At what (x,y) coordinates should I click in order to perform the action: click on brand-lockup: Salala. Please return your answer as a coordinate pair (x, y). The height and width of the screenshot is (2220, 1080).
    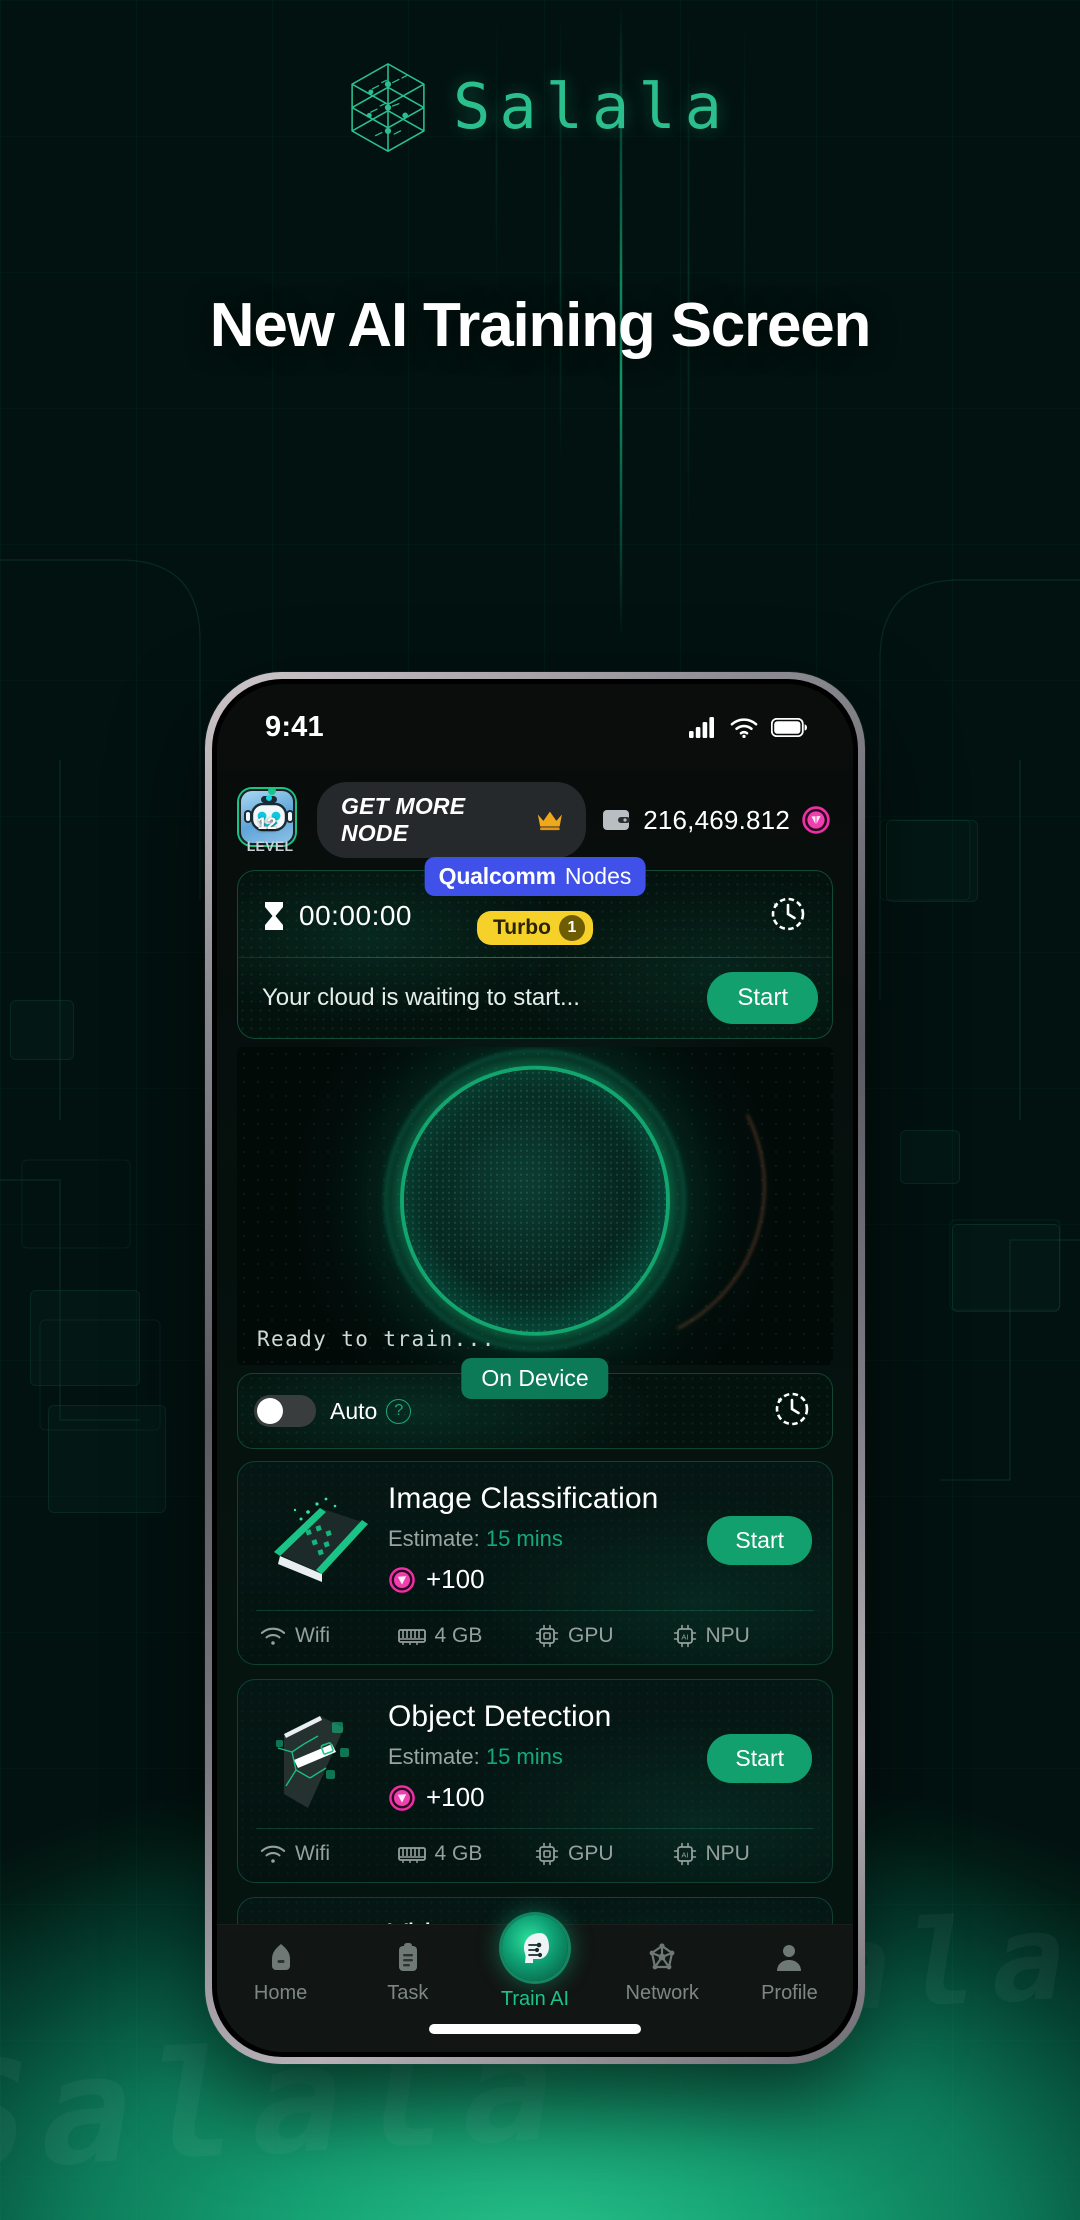
    Looking at the image, I should click on (540, 106).